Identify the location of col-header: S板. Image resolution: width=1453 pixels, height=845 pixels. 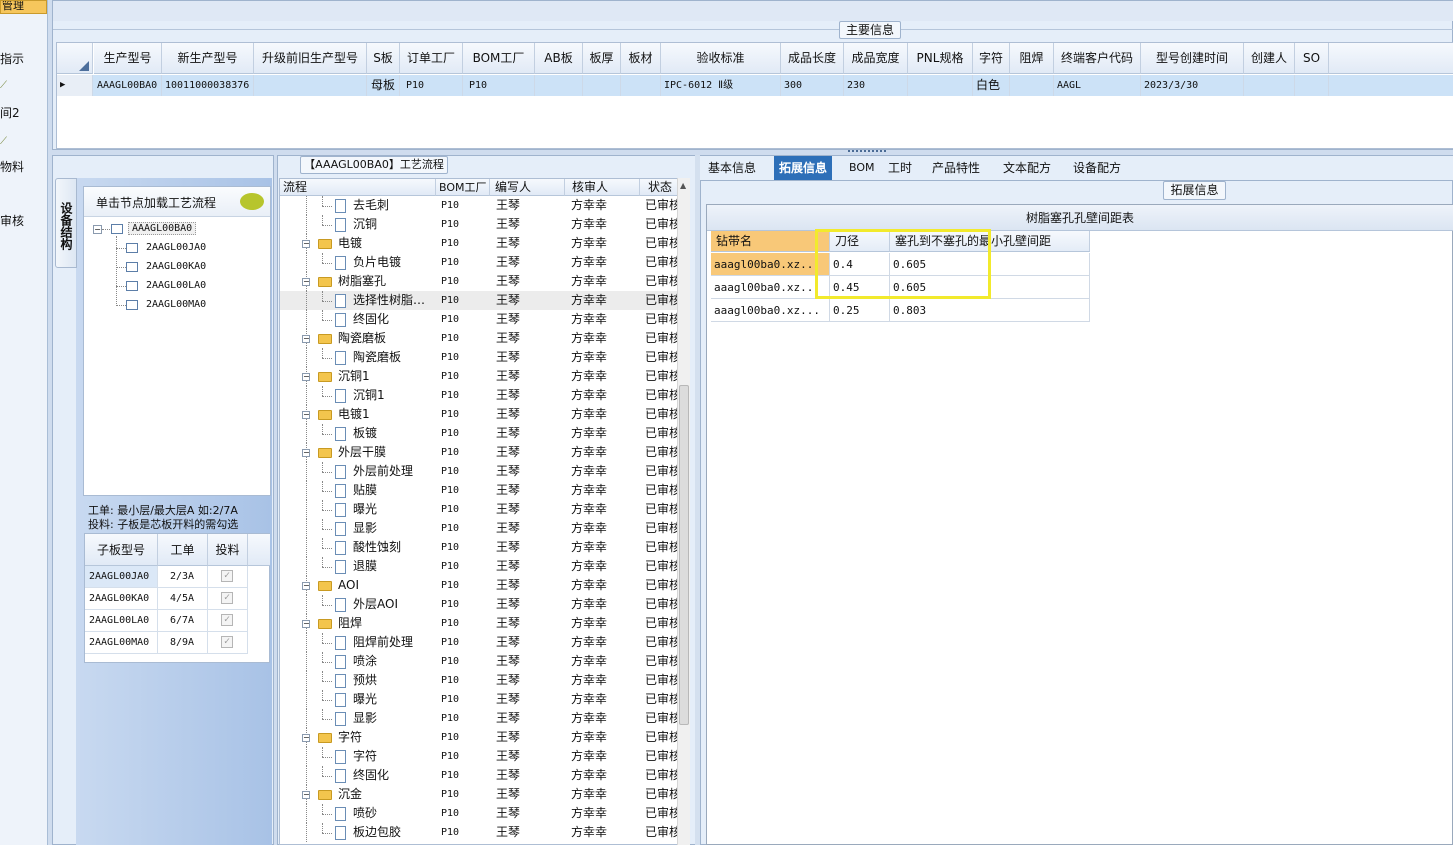
(383, 58).